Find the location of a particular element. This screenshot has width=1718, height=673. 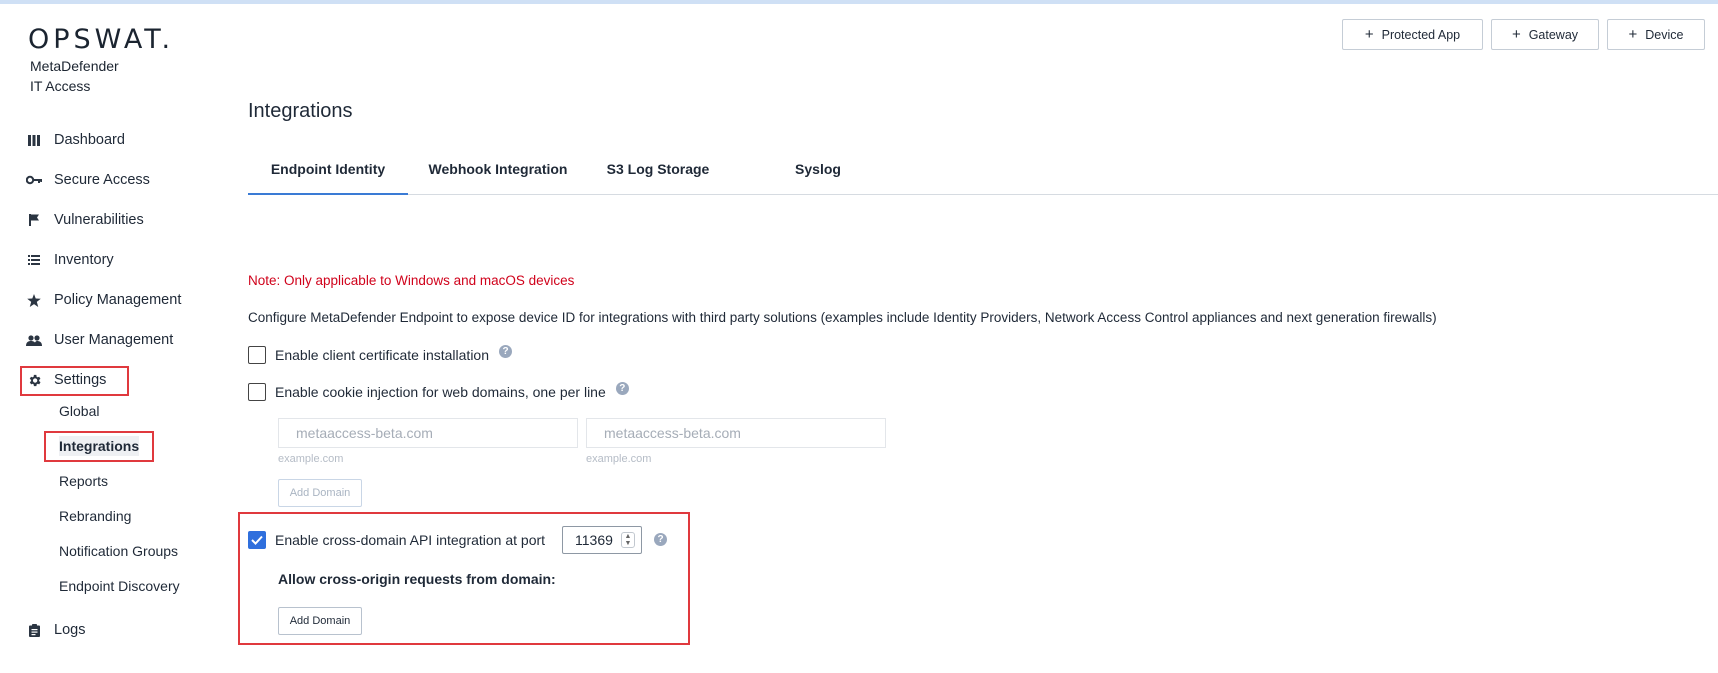

sidebar-subitem-notification-groups: Notification Groups is located at coordinates (118, 551).